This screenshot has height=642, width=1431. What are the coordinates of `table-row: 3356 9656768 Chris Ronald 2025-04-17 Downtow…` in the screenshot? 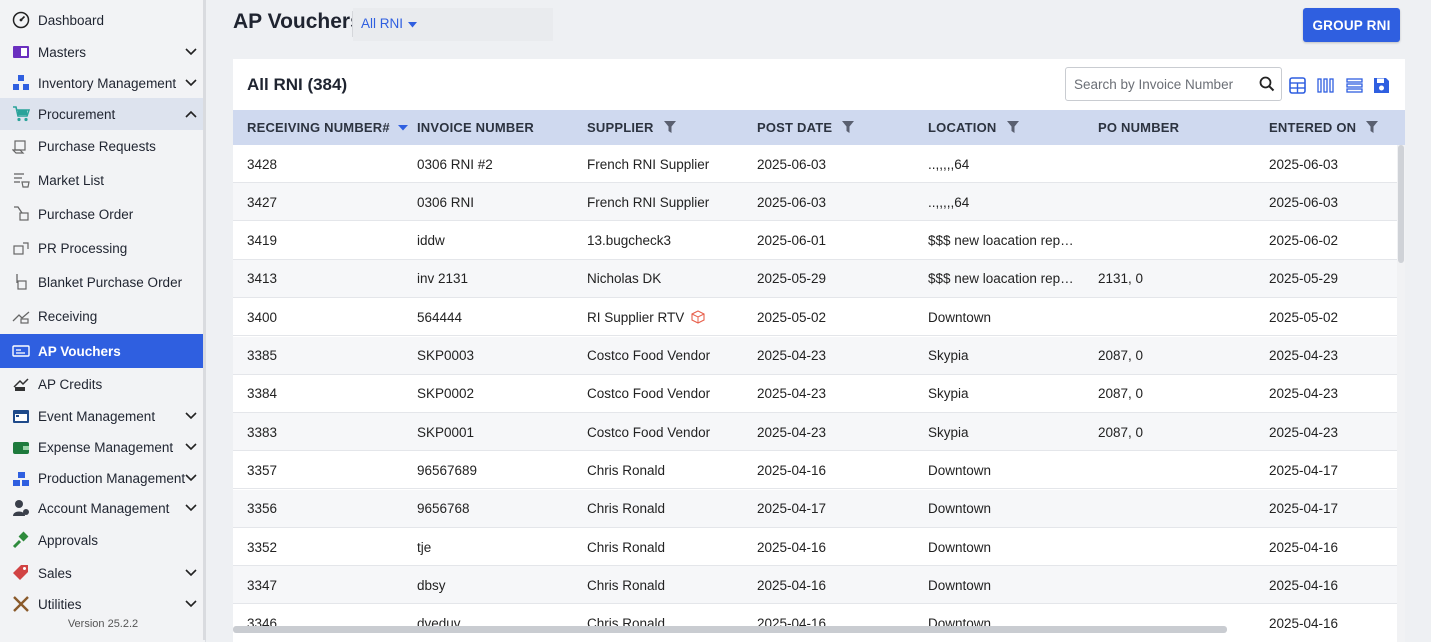 It's located at (815, 508).